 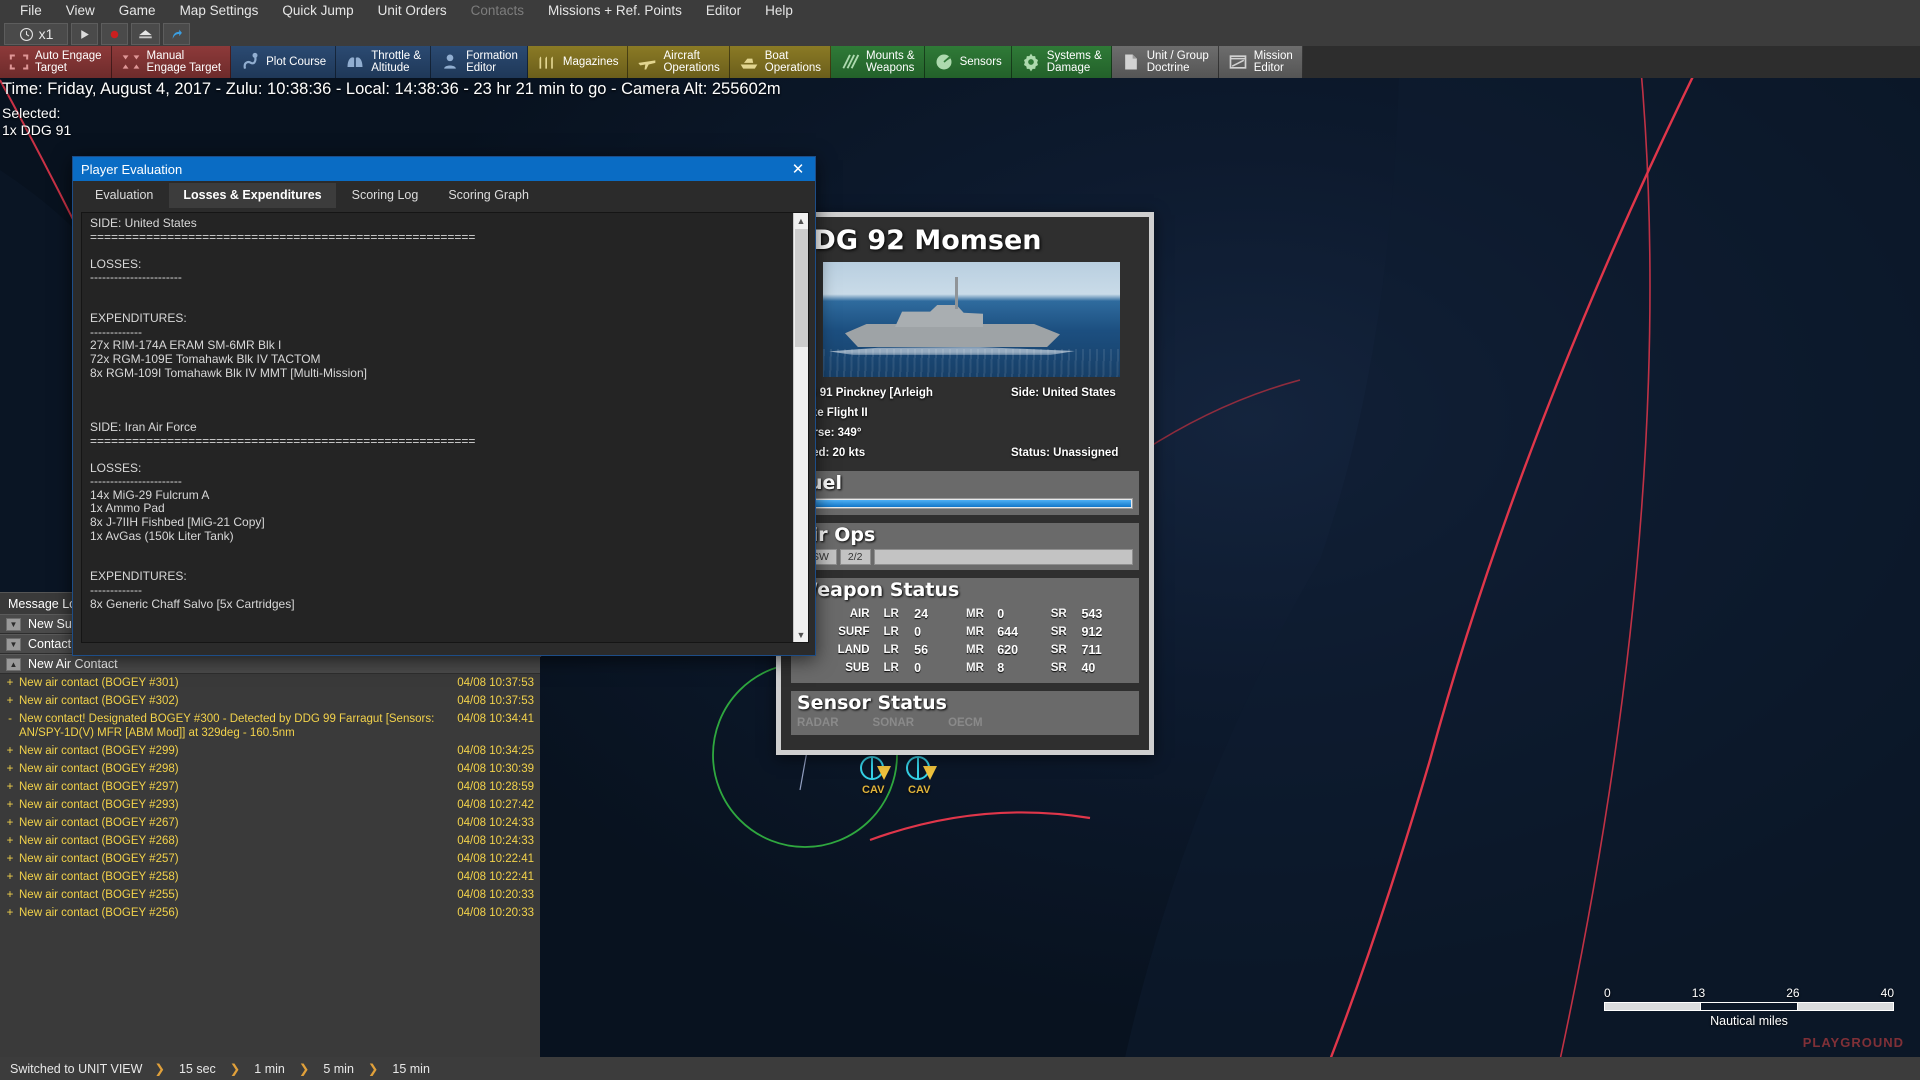 What do you see at coordinates (801, 634) in the screenshot?
I see `scroll-down-icon: ▼` at bounding box center [801, 634].